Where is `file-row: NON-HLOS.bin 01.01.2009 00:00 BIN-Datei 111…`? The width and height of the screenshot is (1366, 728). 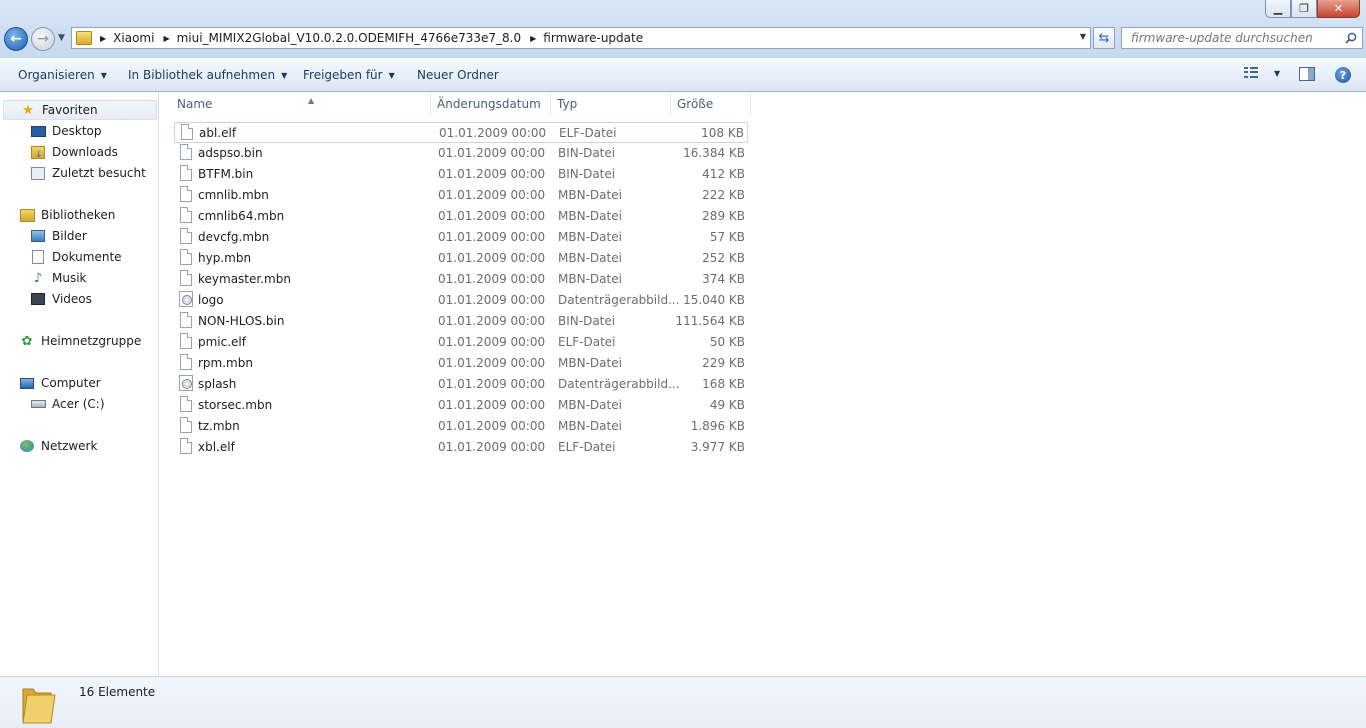 file-row: NON-HLOS.bin 01.01.2009 00:00 BIN-Datei 111… is located at coordinates (461, 321).